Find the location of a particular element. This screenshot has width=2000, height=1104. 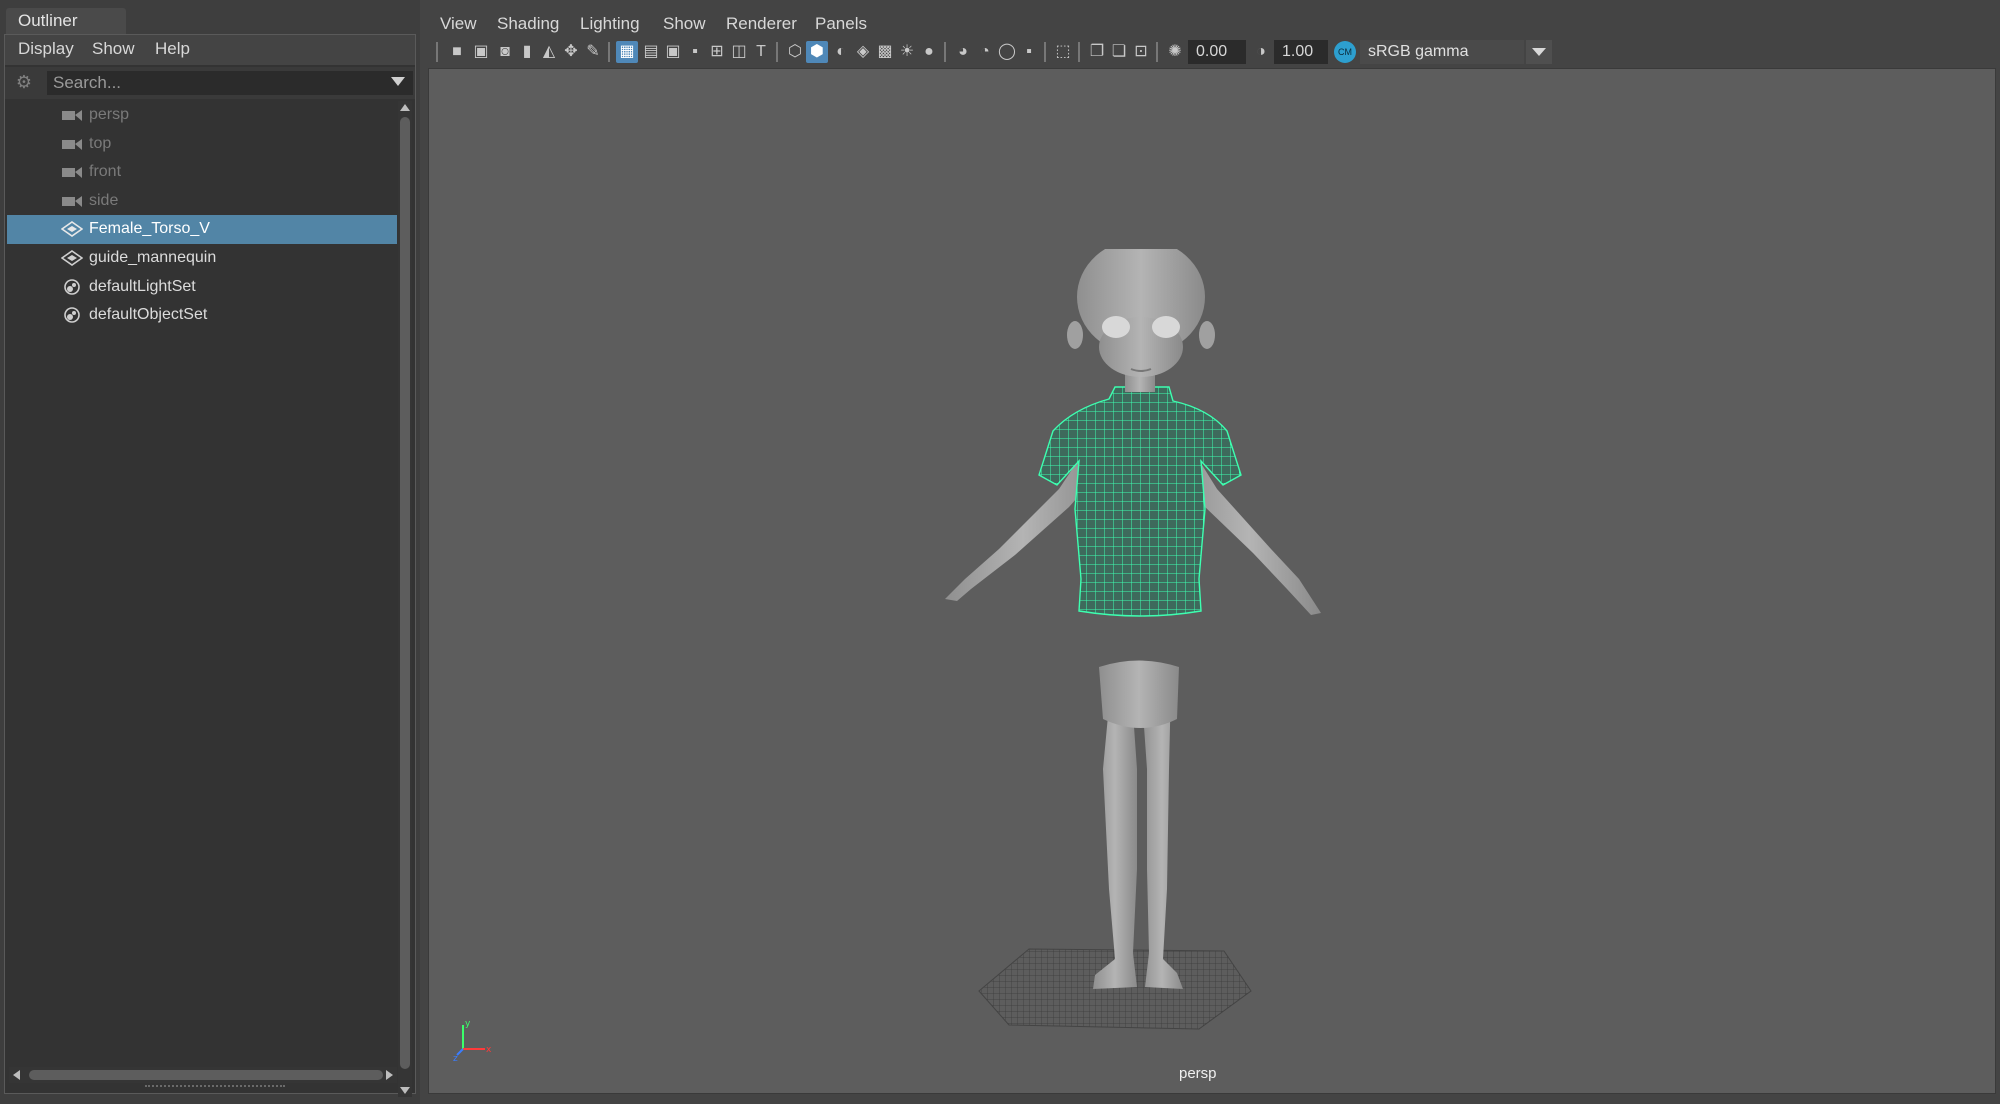

scroll-right-icon is located at coordinates (389, 1075).